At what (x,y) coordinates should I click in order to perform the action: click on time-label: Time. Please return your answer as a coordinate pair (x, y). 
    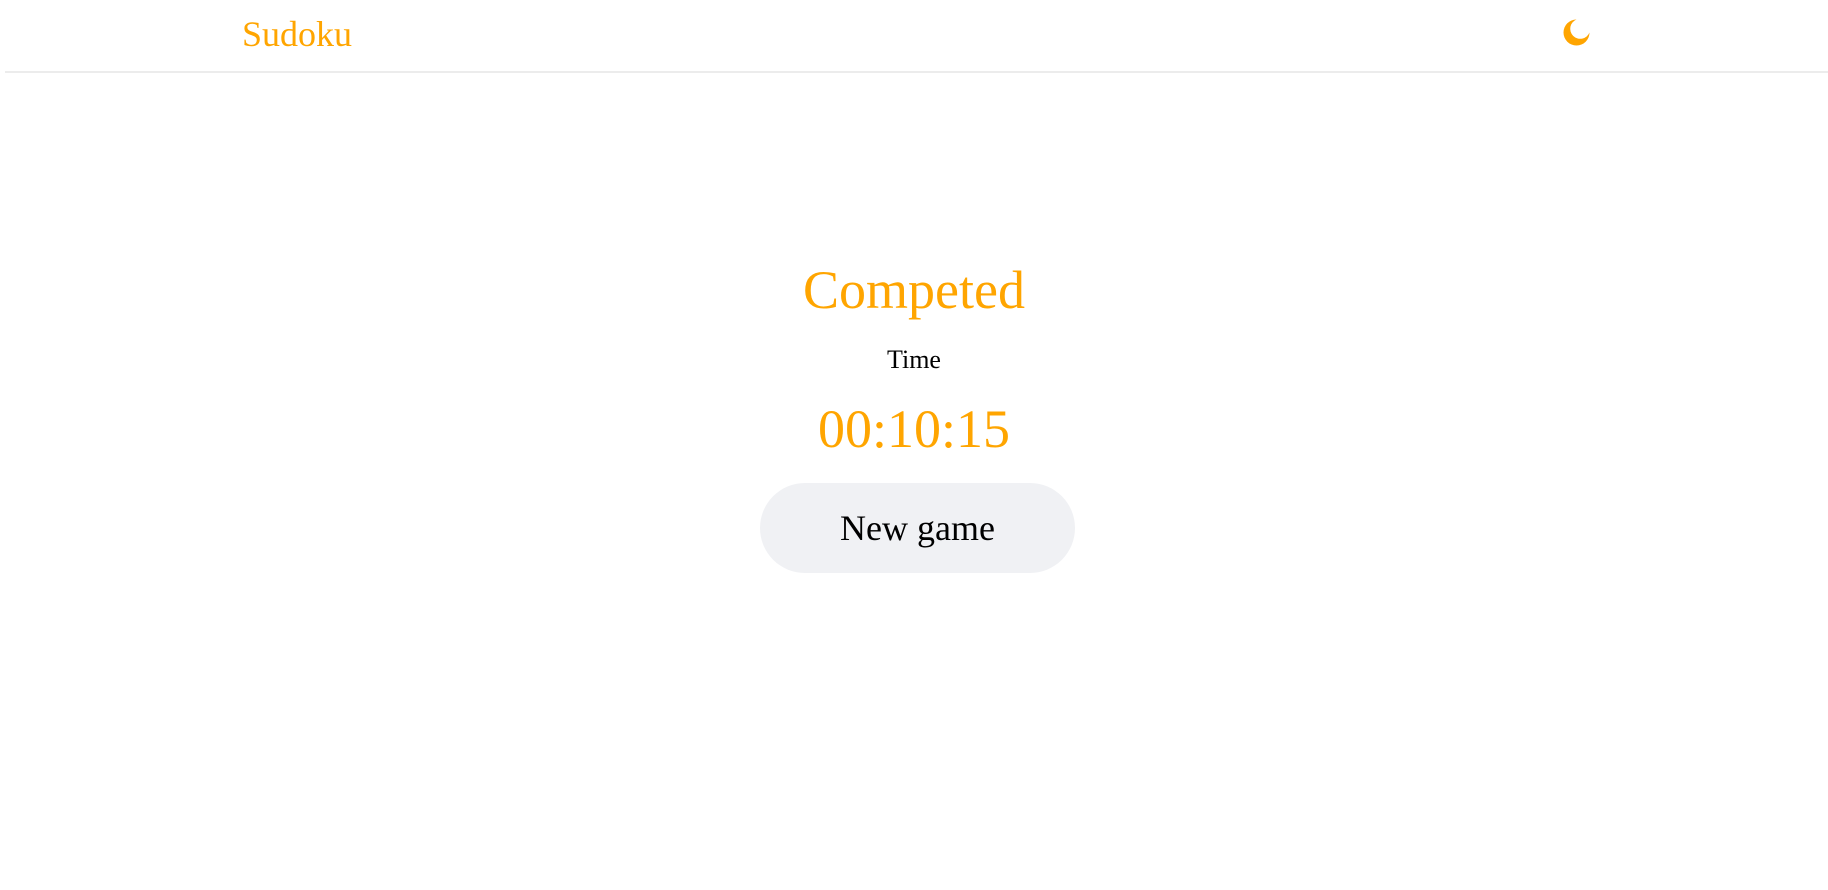
    Looking at the image, I should click on (914, 359).